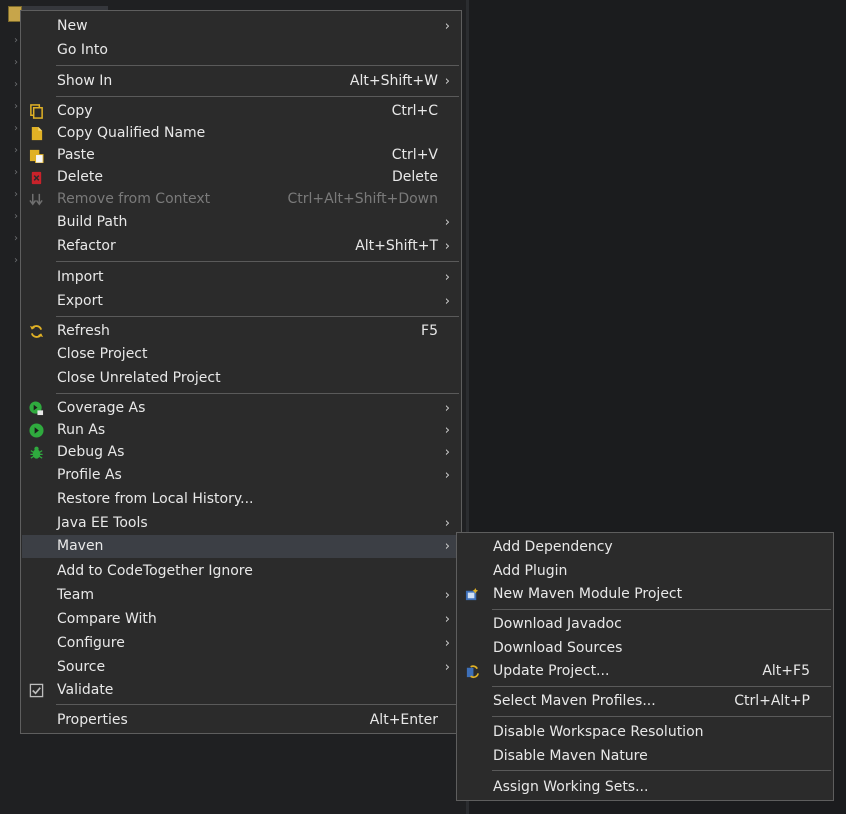 This screenshot has height=814, width=846. I want to click on menu-item-copy-qualified-name: Copy Qualified Name, so click(241, 133).